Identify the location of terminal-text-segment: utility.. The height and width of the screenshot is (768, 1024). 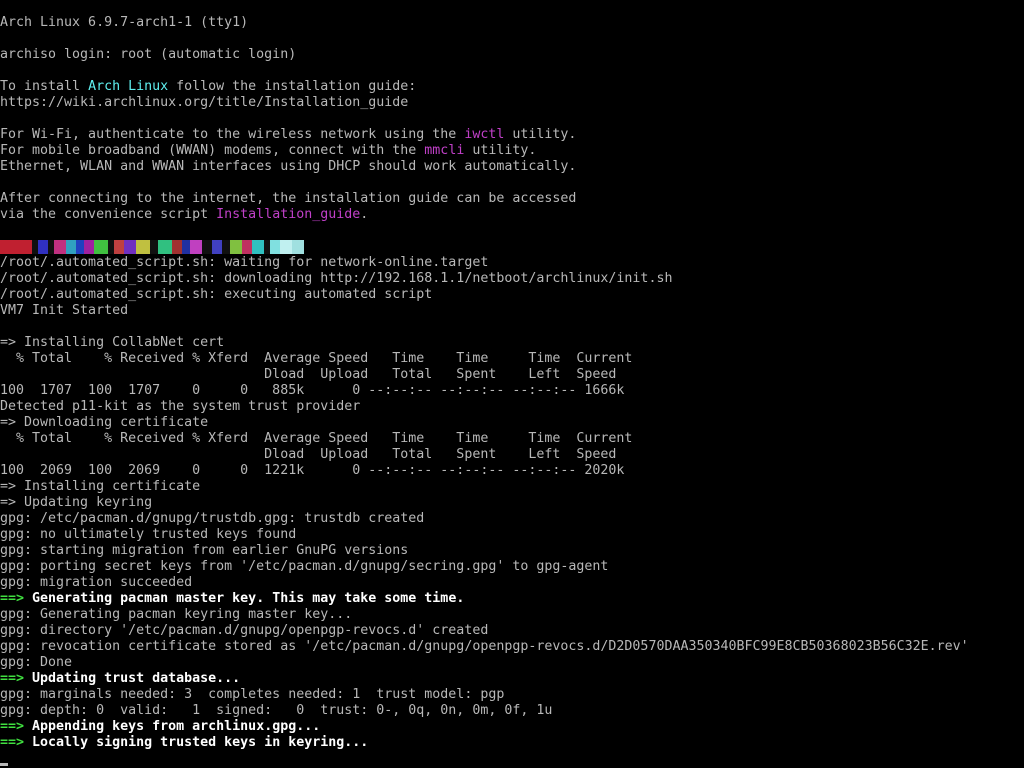
(500, 150).